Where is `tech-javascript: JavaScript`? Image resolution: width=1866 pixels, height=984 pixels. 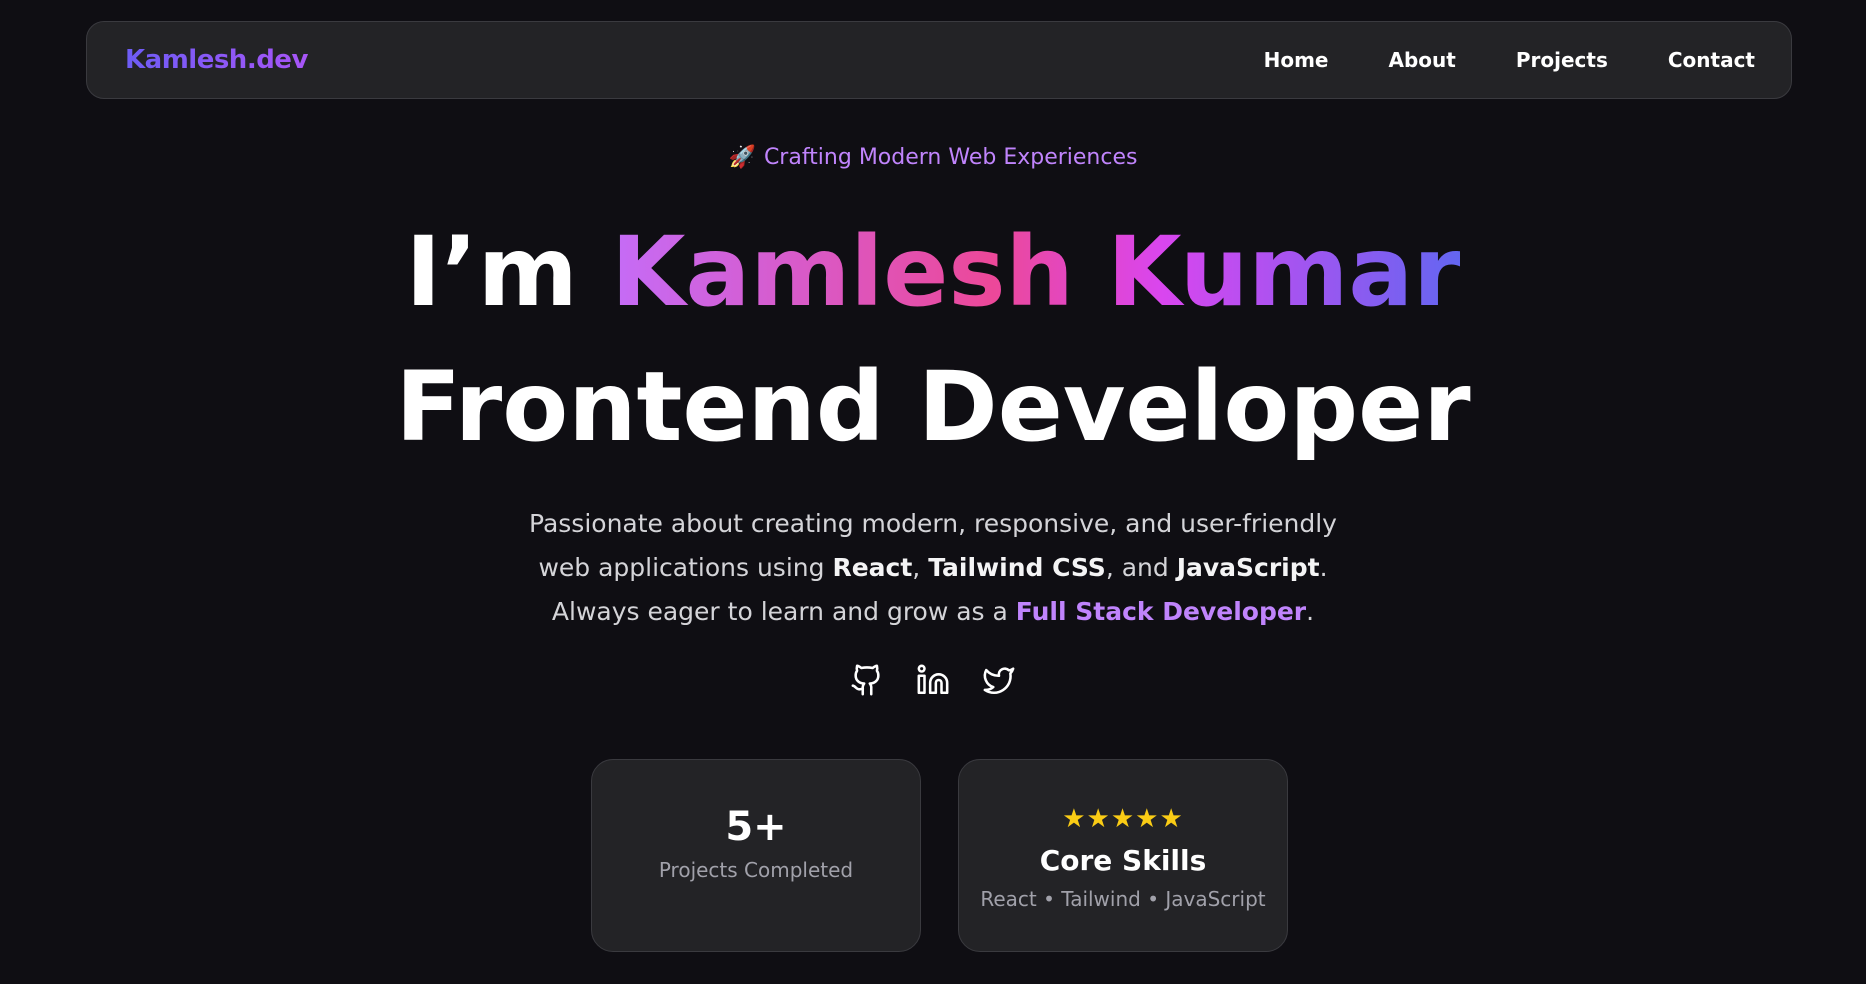
tech-javascript: JavaScript is located at coordinates (1248, 567).